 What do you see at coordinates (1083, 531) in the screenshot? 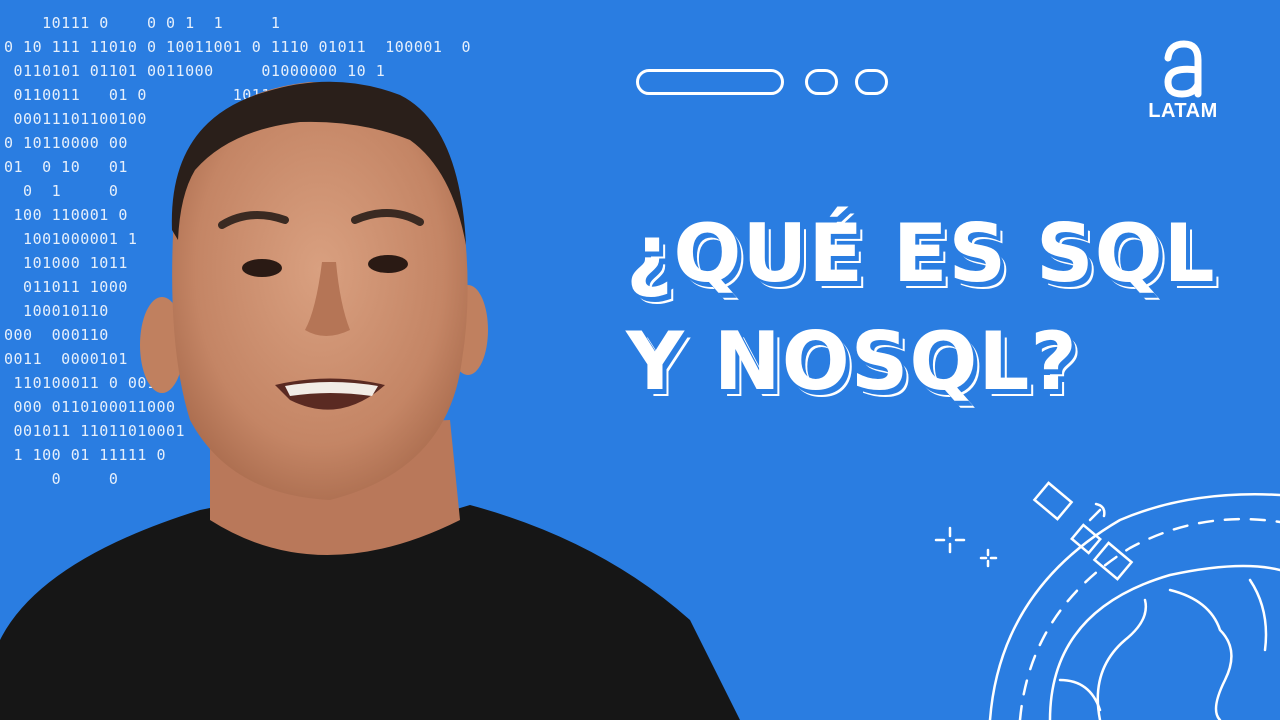
I see `satellite-icon` at bounding box center [1083, 531].